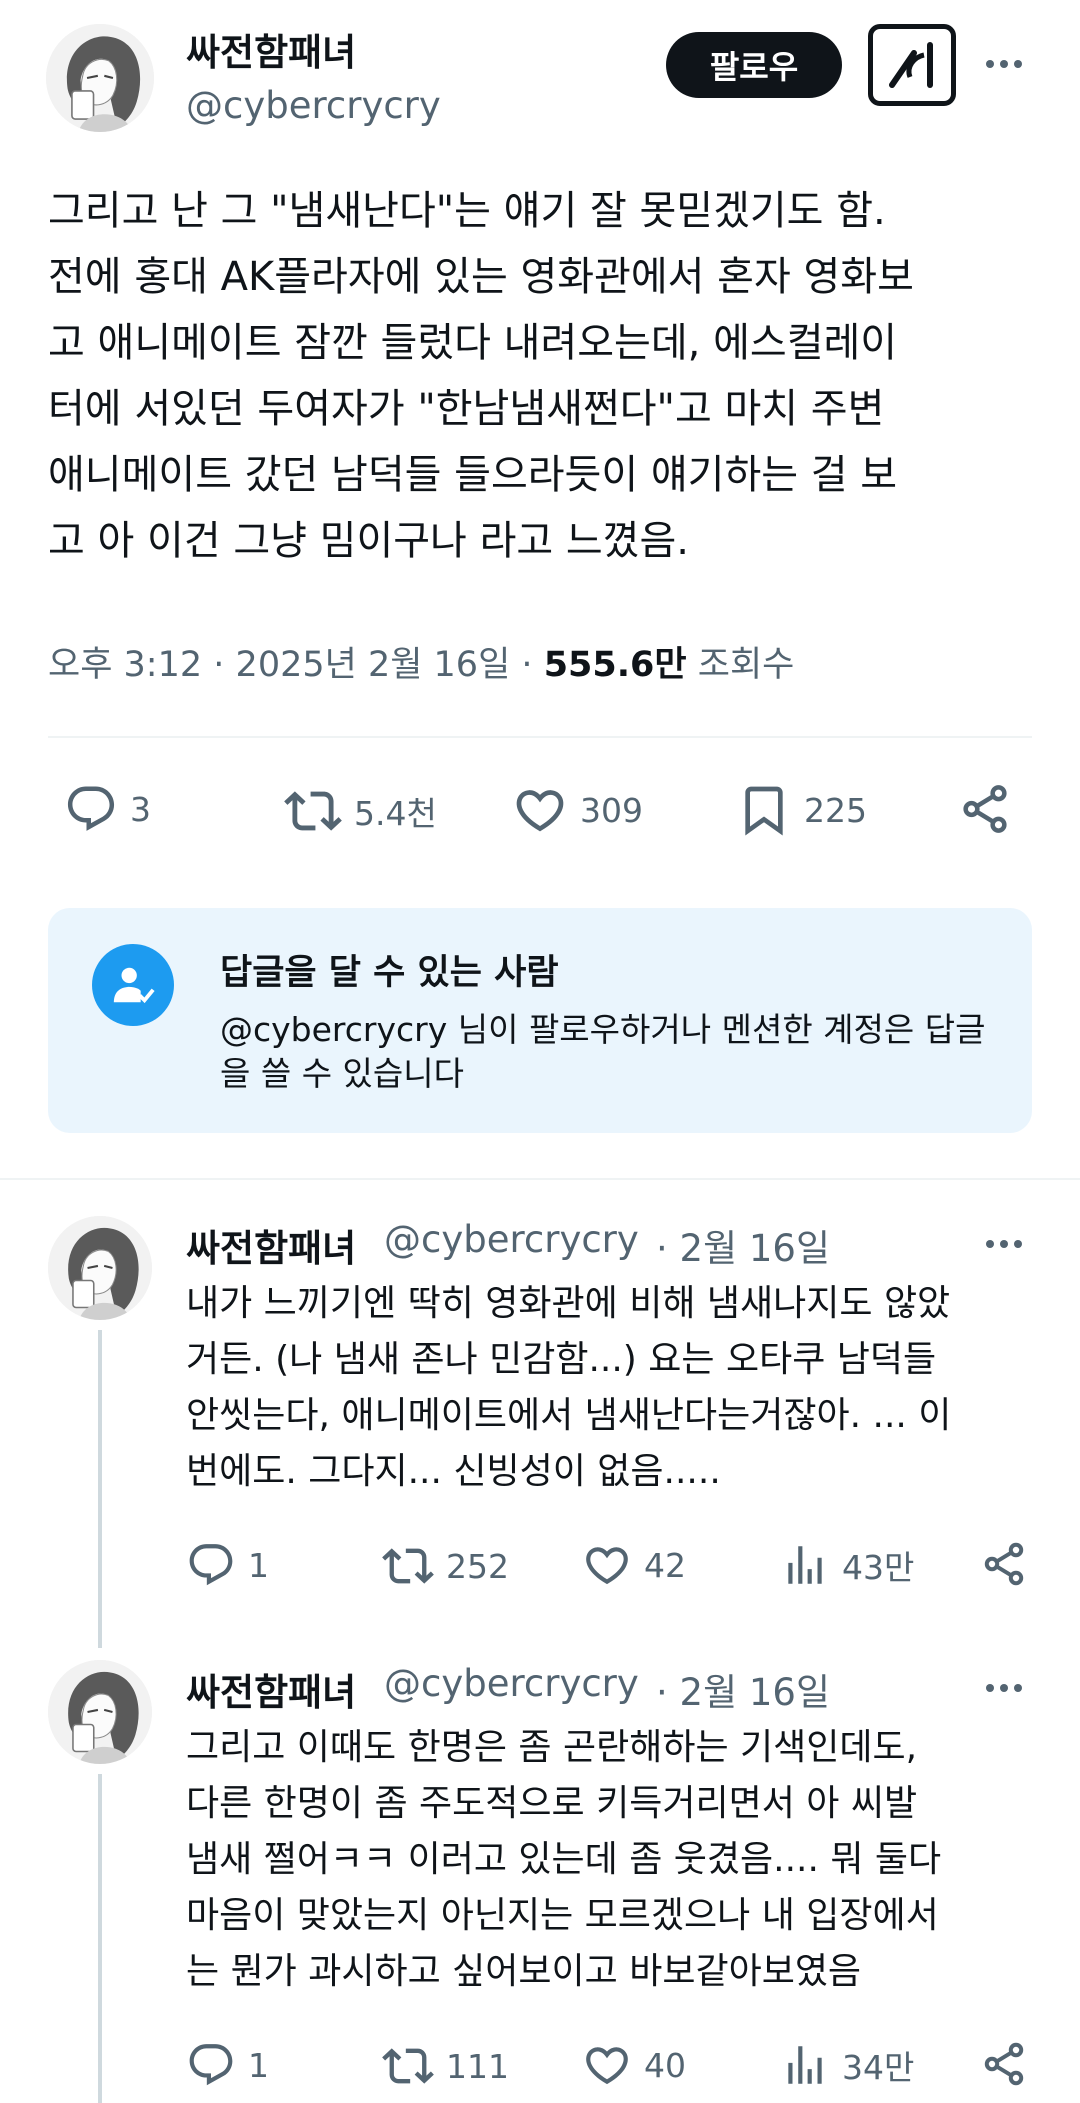 The height and width of the screenshot is (2103, 1080). What do you see at coordinates (878, 2067) in the screenshot?
I see `views-count: 34만` at bounding box center [878, 2067].